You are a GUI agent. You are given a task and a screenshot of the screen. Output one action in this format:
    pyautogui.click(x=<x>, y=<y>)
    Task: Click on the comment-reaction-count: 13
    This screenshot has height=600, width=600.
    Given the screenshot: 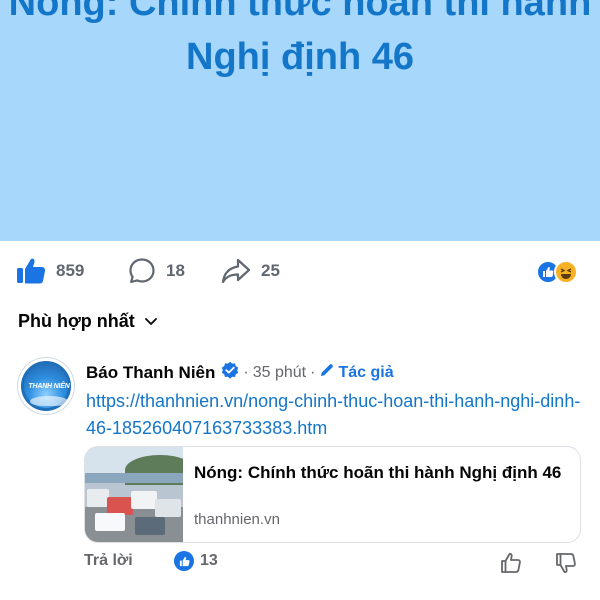 What is the action you would take?
    pyautogui.click(x=209, y=560)
    